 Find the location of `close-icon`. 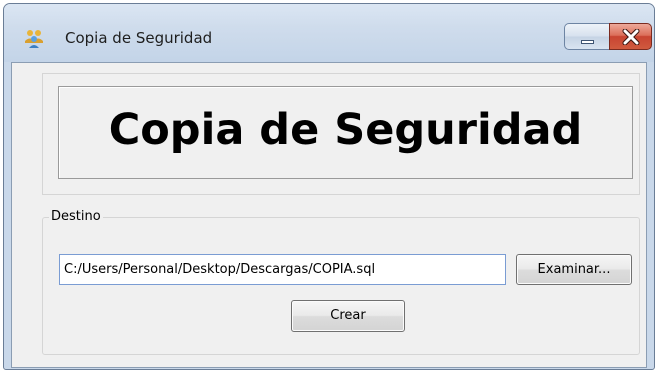

close-icon is located at coordinates (631, 37).